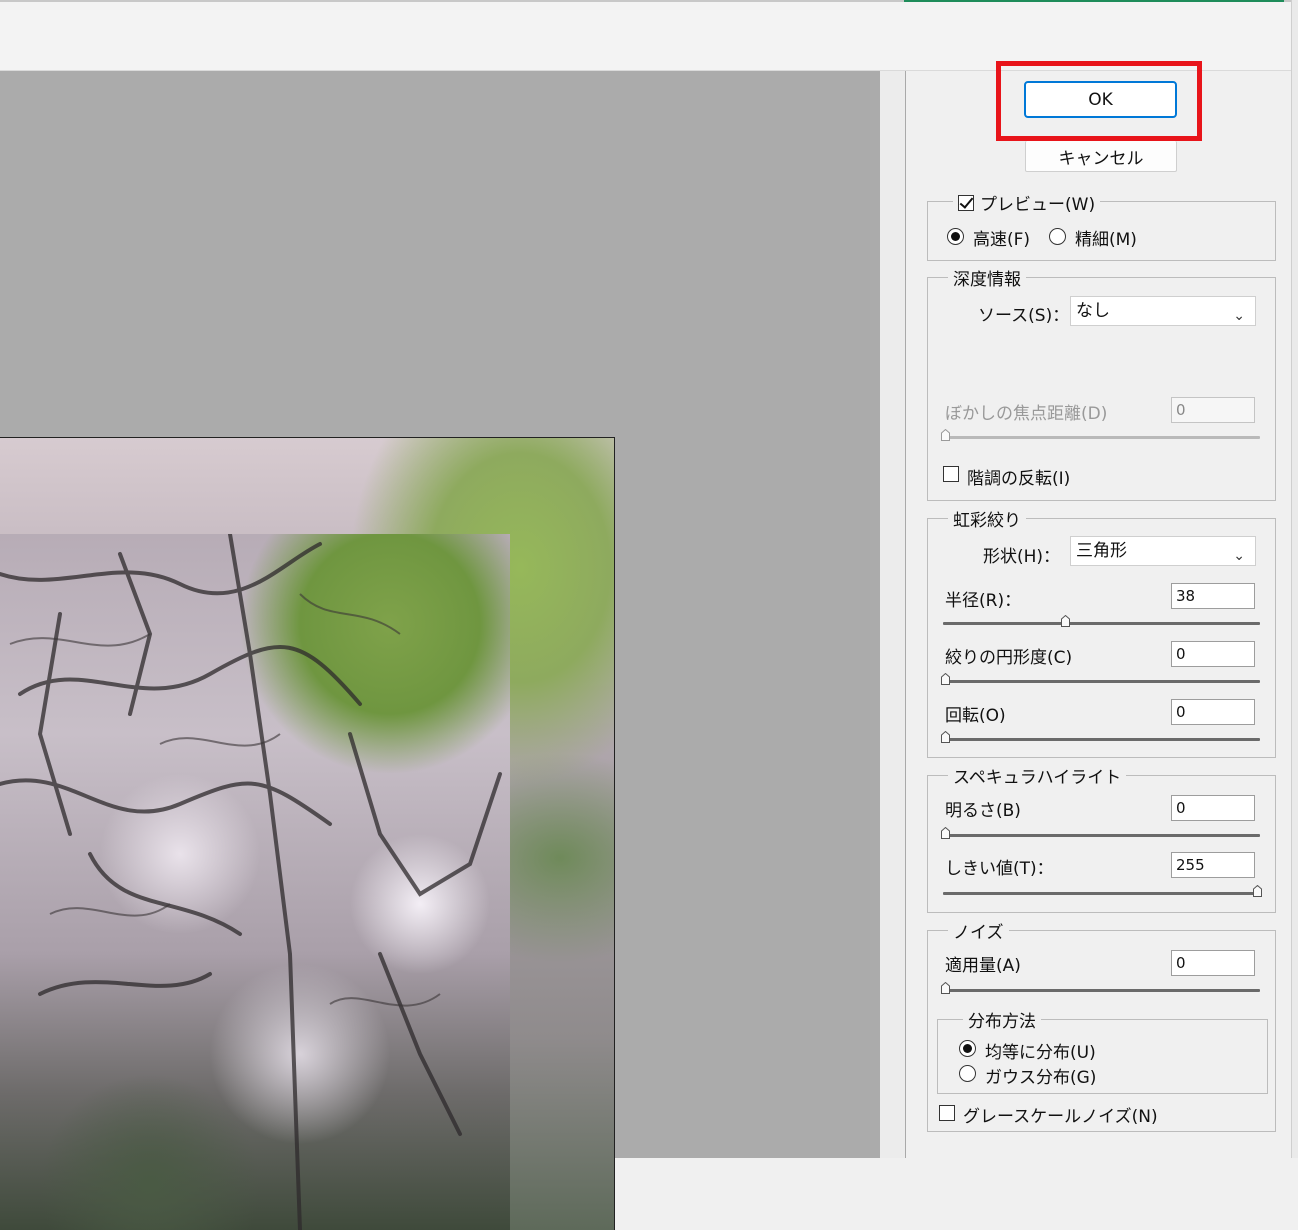 The height and width of the screenshot is (1230, 1298). Describe the element at coordinates (978, 930) in the screenshot. I see `noise-legend: ノイズ` at that location.